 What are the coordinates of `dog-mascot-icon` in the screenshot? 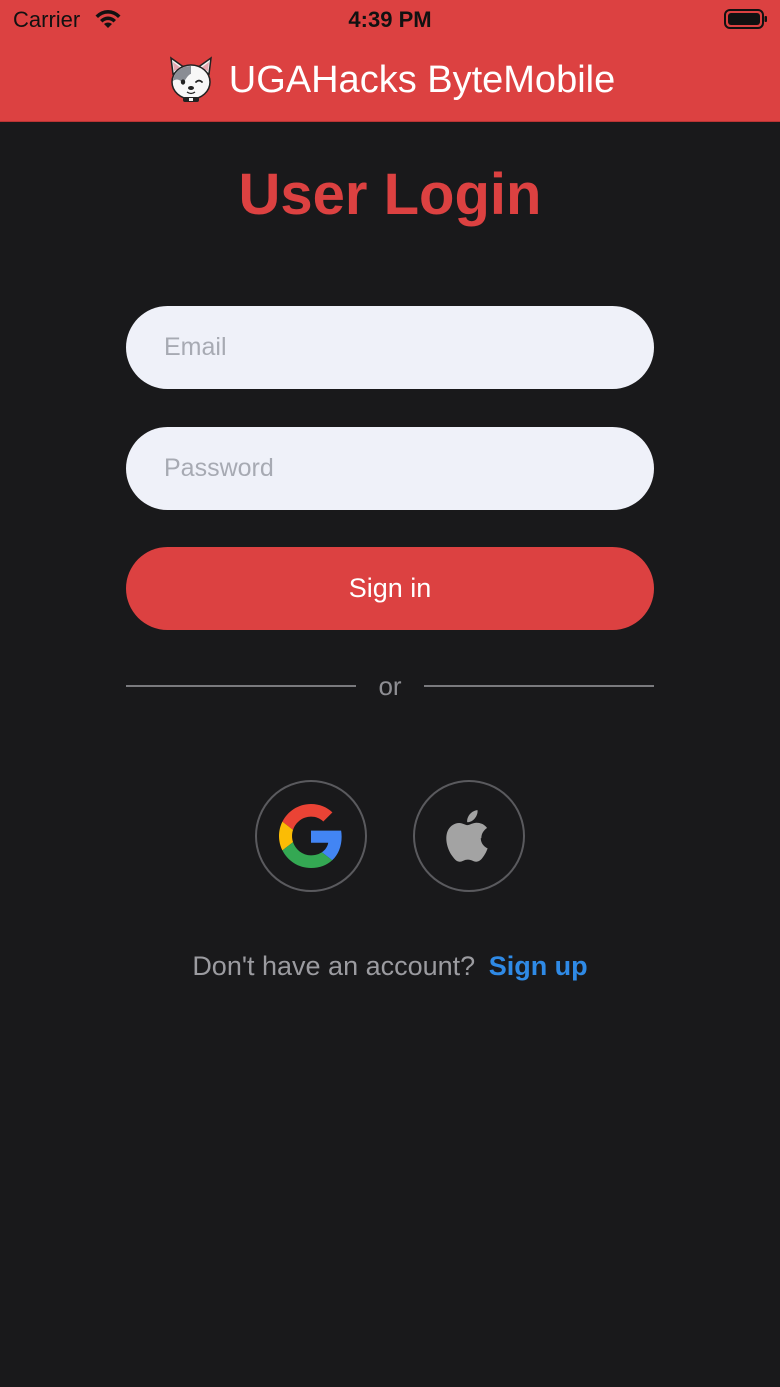 It's located at (190, 79).